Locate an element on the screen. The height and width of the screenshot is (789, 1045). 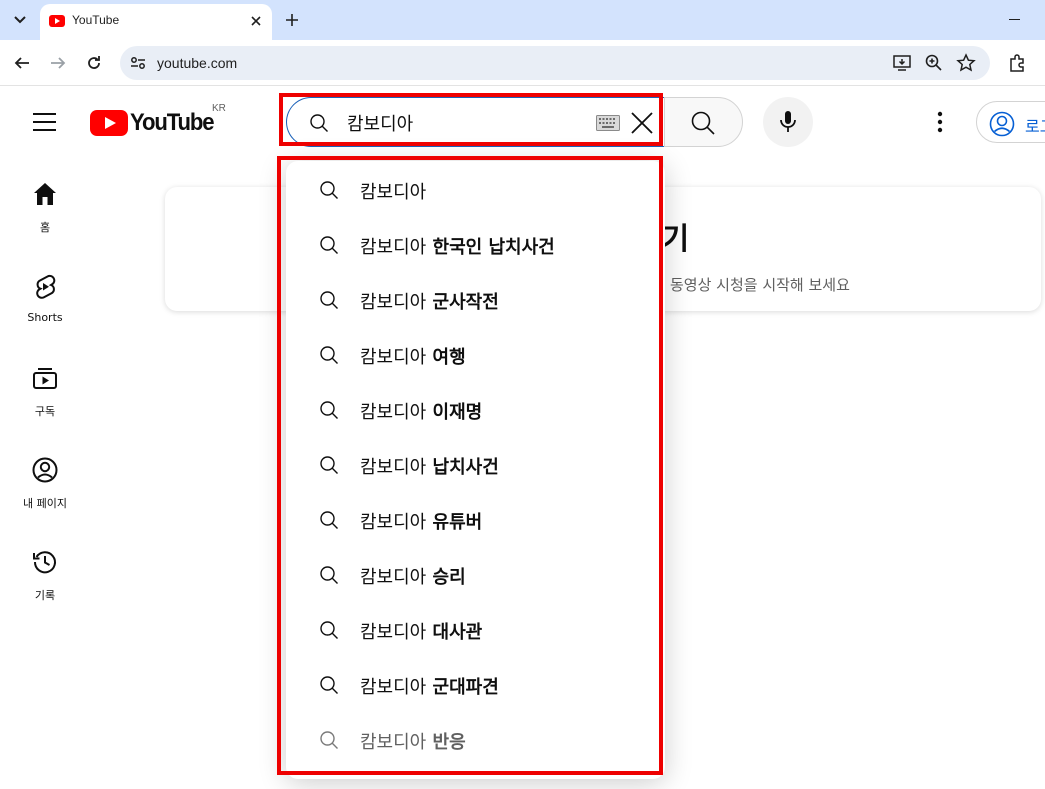
forward-button is located at coordinates (58, 63).